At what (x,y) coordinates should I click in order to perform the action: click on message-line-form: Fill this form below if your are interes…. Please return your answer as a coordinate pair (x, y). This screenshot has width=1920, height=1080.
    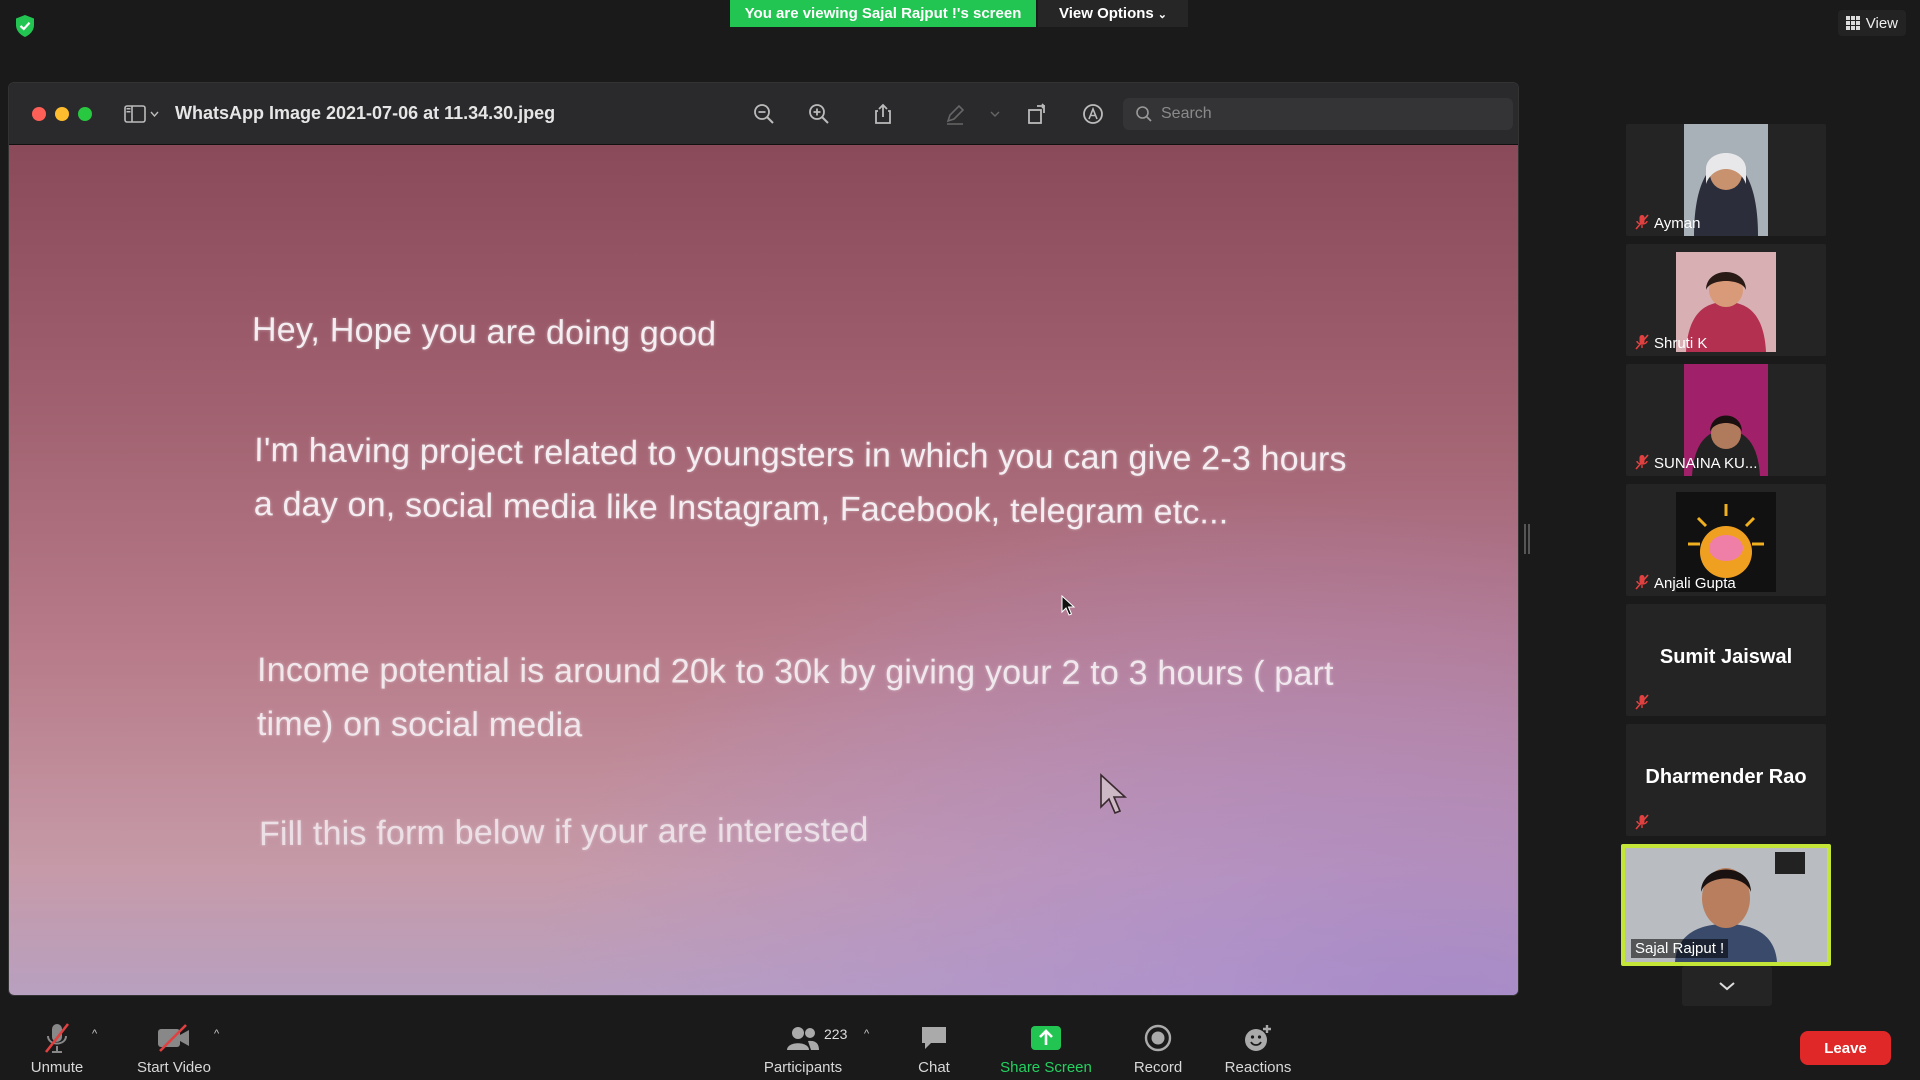
    Looking at the image, I should click on (563, 832).